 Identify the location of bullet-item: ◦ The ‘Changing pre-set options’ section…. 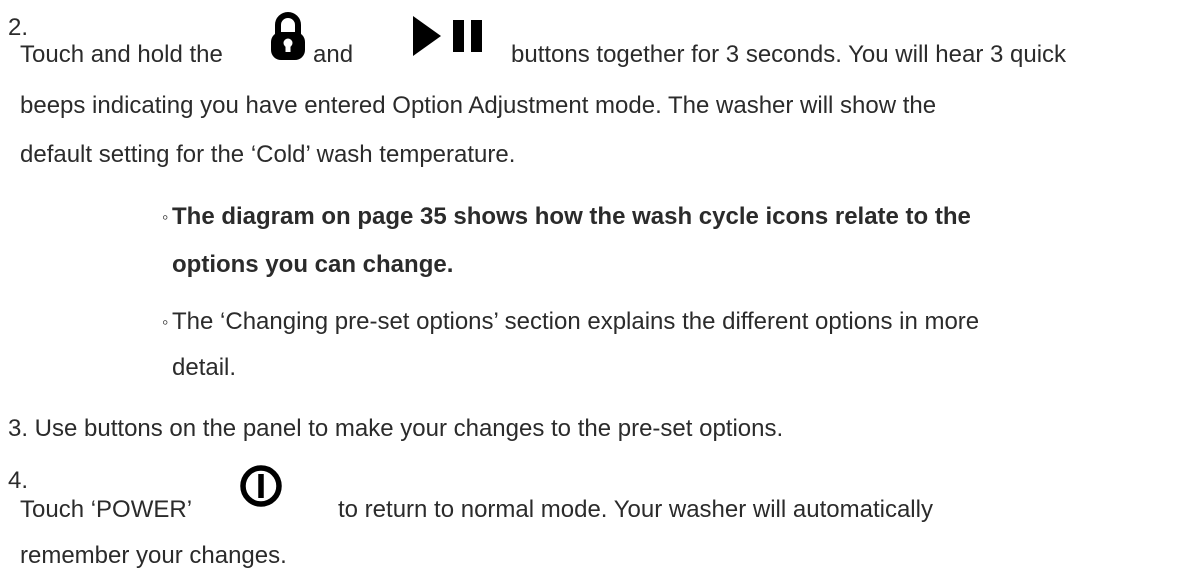
(672, 341).